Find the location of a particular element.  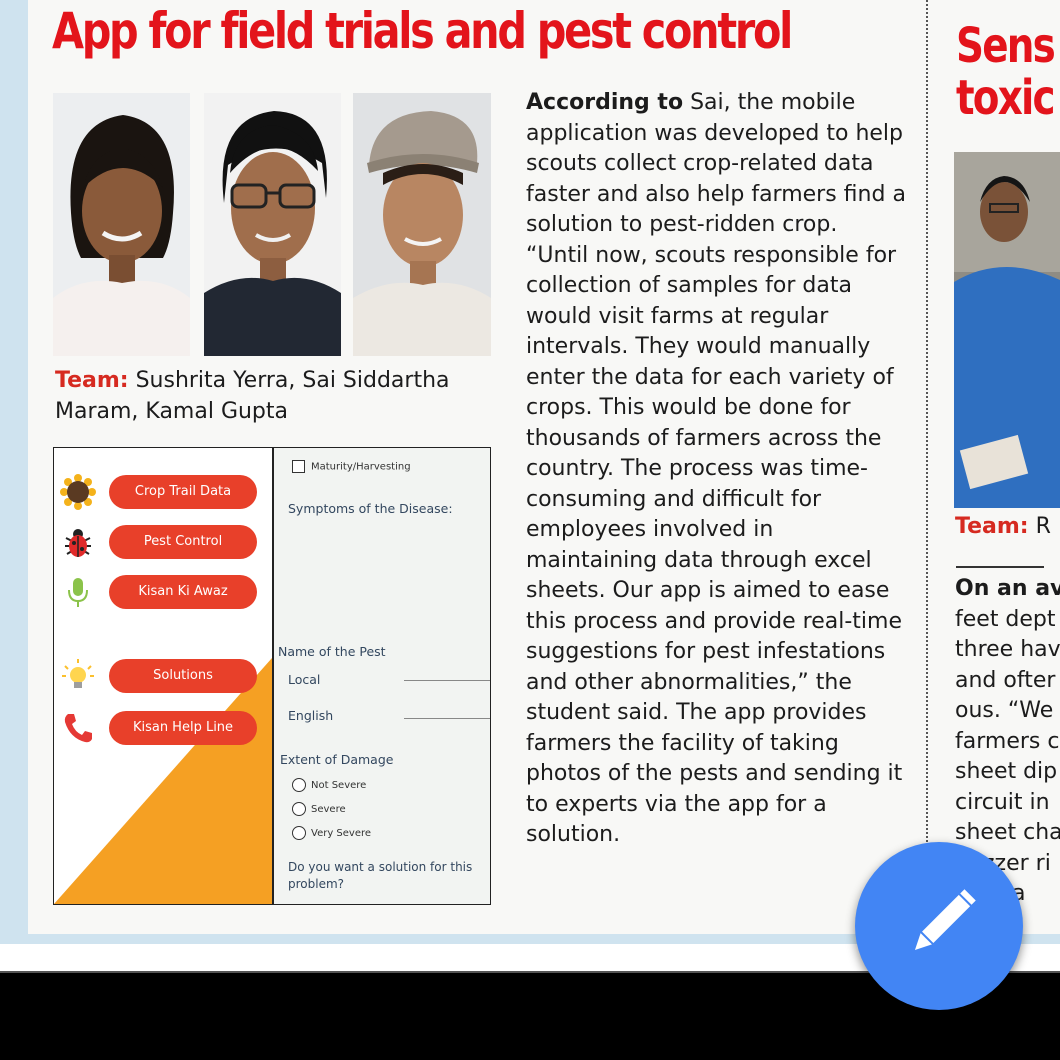

next-body-line: sheet dip is located at coordinates (1006, 771).